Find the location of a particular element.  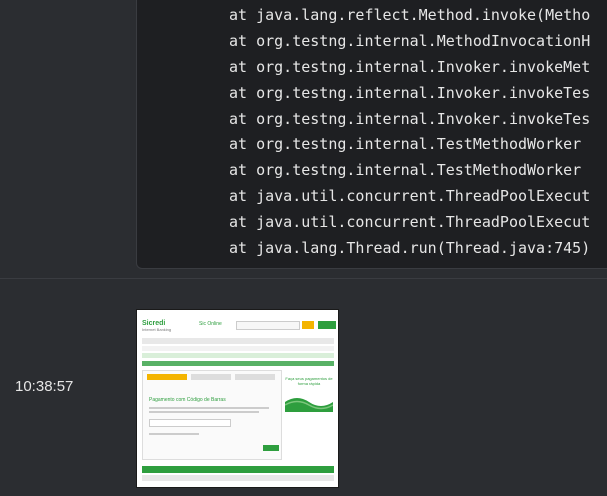

attachment-header: Sicredi Internet Banking Sic Online is located at coordinates (239, 326).